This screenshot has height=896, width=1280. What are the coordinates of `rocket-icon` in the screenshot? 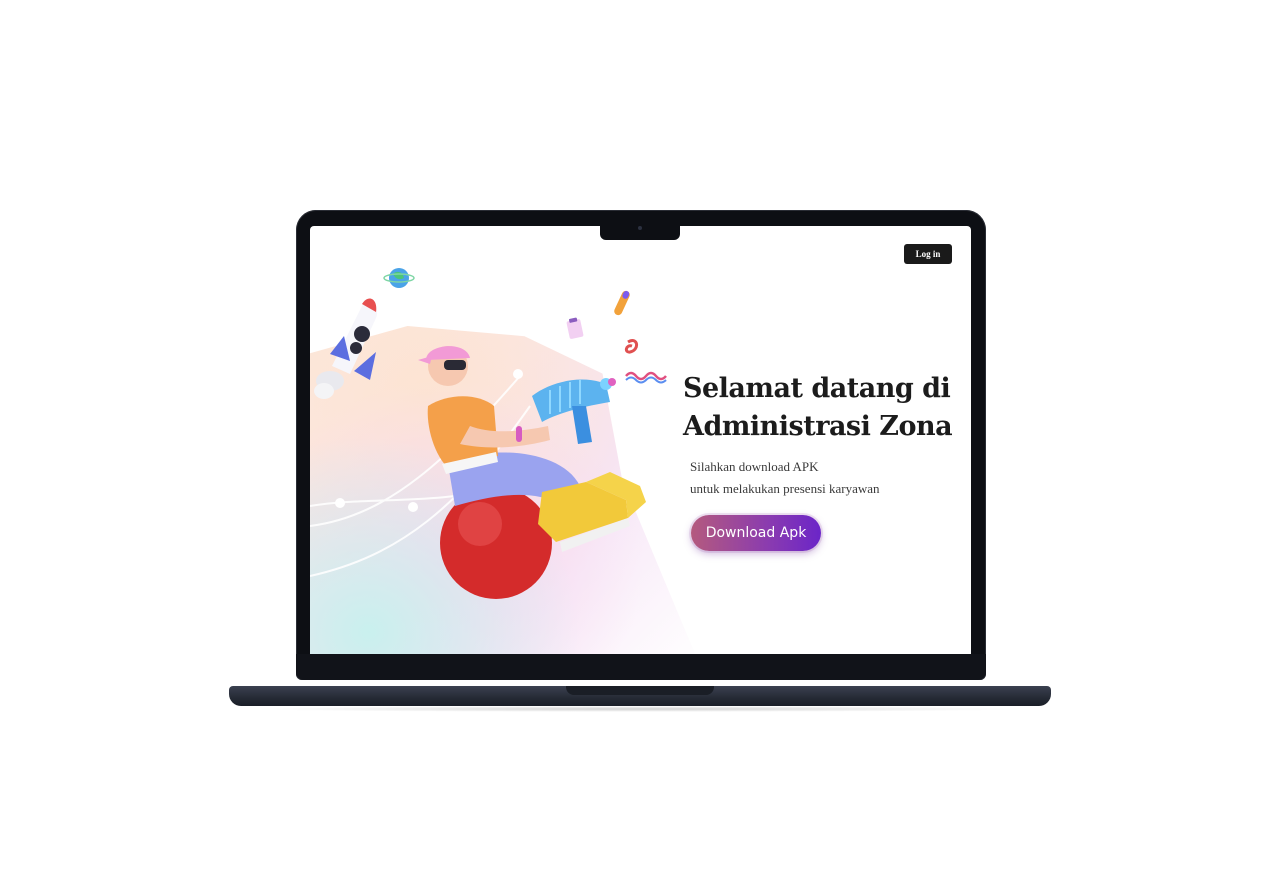 It's located at (346, 348).